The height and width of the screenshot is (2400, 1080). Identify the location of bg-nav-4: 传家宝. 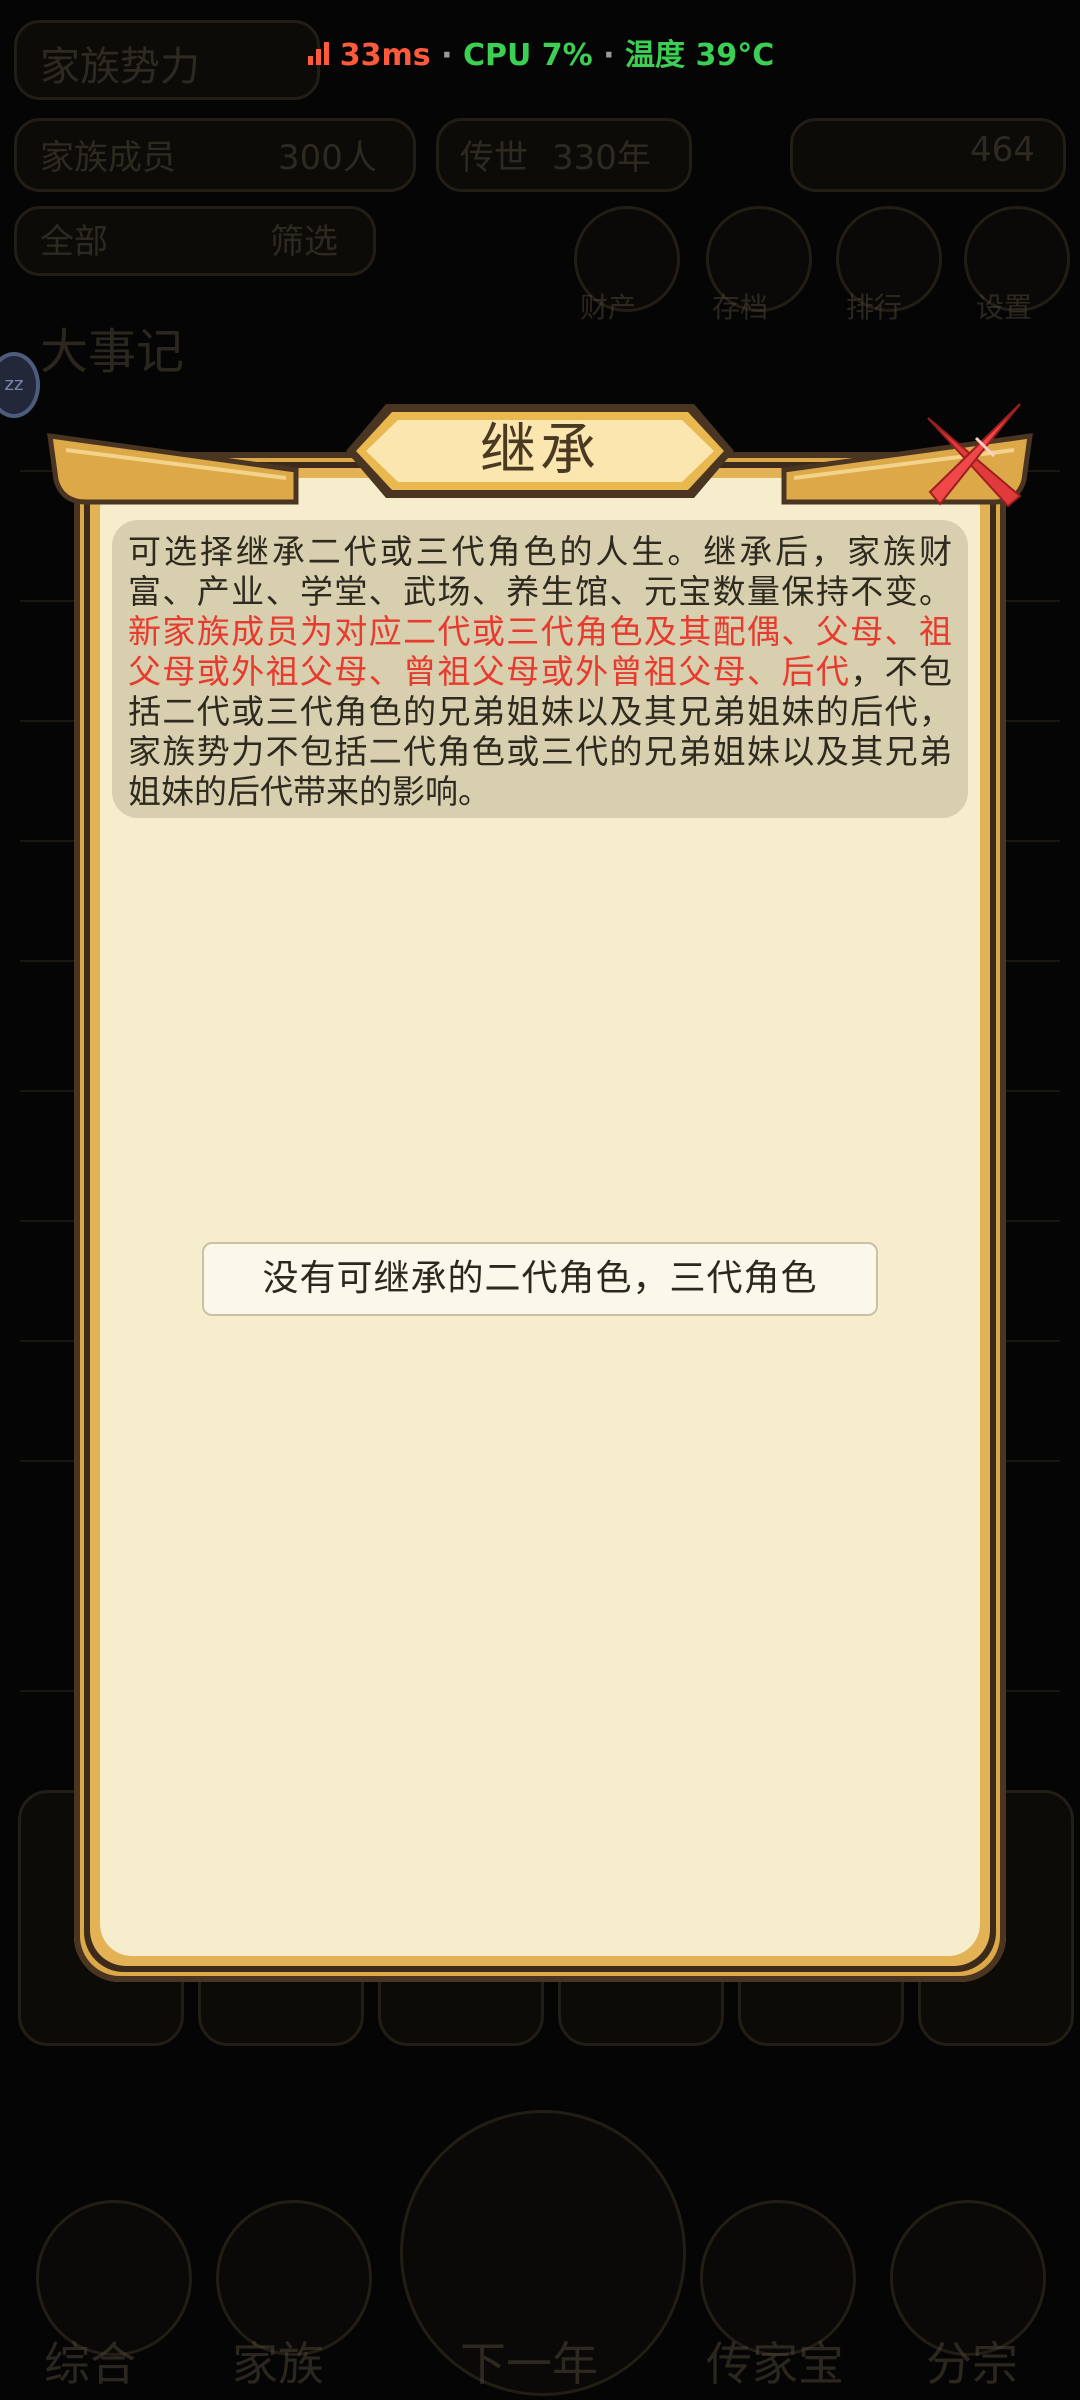
(775, 2364).